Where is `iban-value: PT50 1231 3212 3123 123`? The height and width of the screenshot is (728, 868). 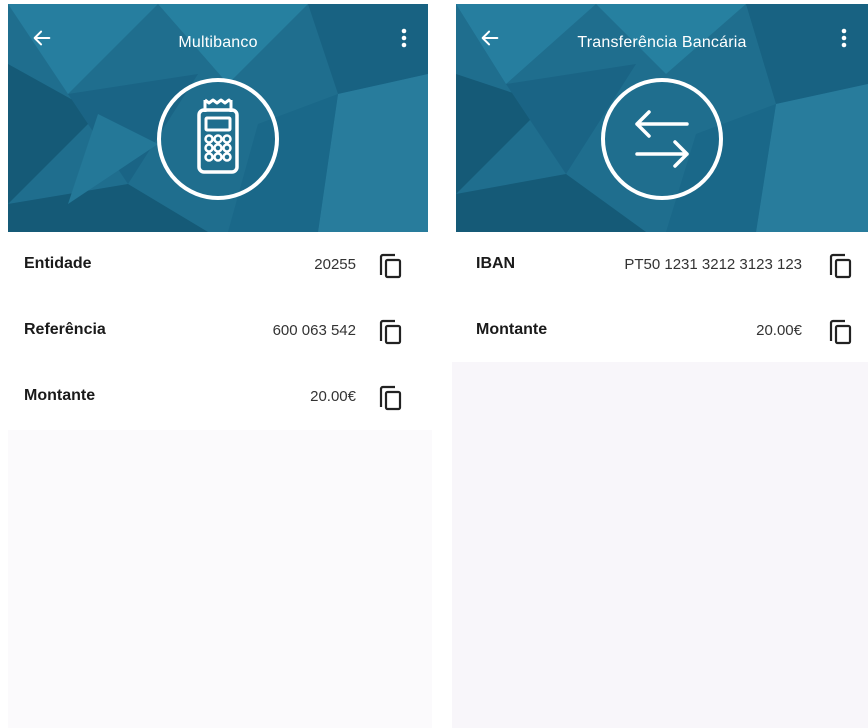
iban-value: PT50 1231 3212 3123 123 is located at coordinates (713, 264).